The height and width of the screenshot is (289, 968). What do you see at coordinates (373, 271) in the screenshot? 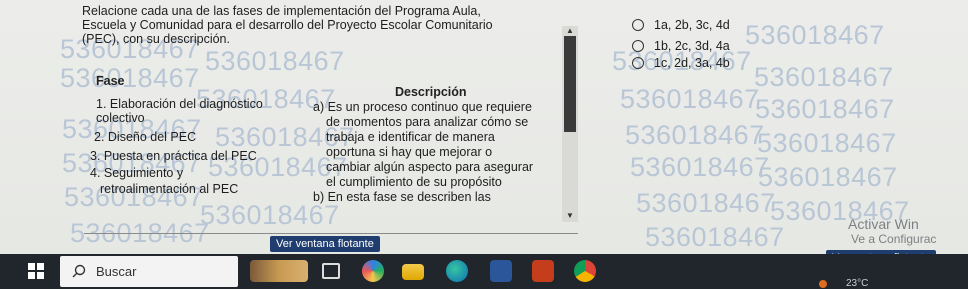
I see `app-icon` at bounding box center [373, 271].